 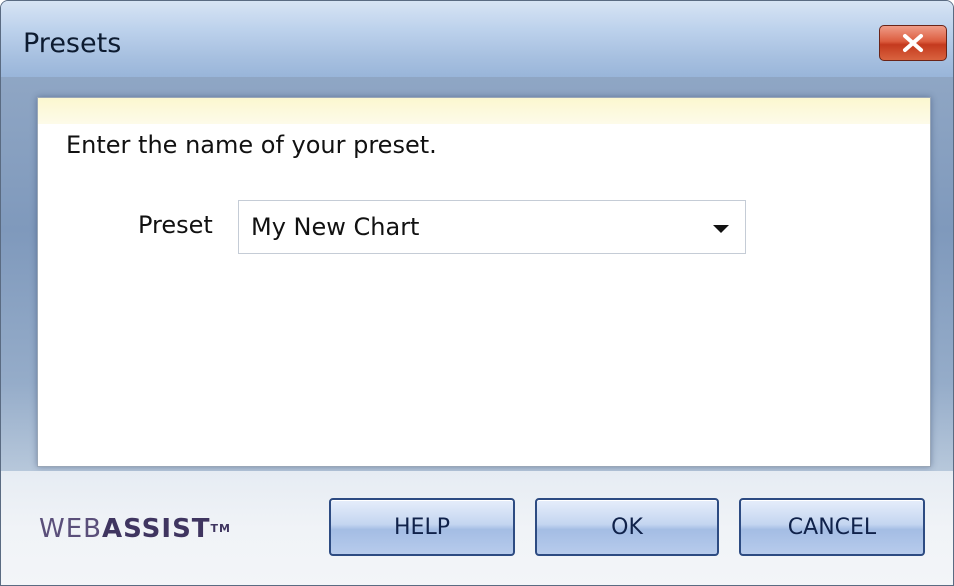 What do you see at coordinates (832, 527) in the screenshot?
I see `cancel-button: CANCEL` at bounding box center [832, 527].